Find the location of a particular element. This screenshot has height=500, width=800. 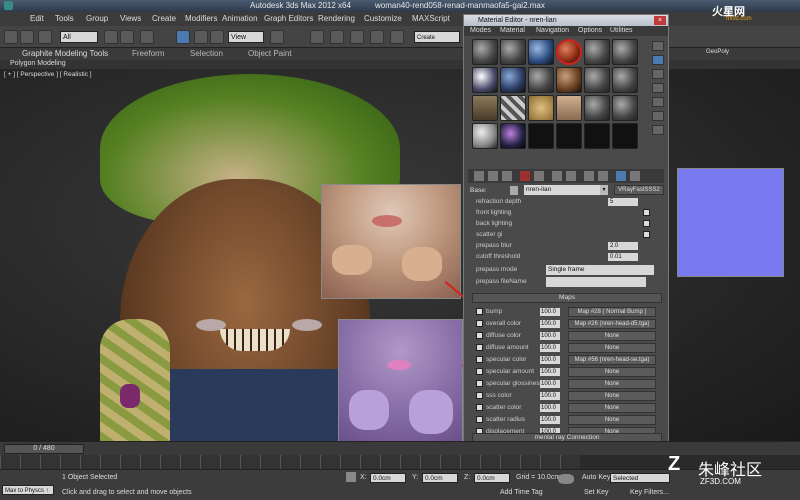

pick-material-icon is located at coordinates (514, 190).